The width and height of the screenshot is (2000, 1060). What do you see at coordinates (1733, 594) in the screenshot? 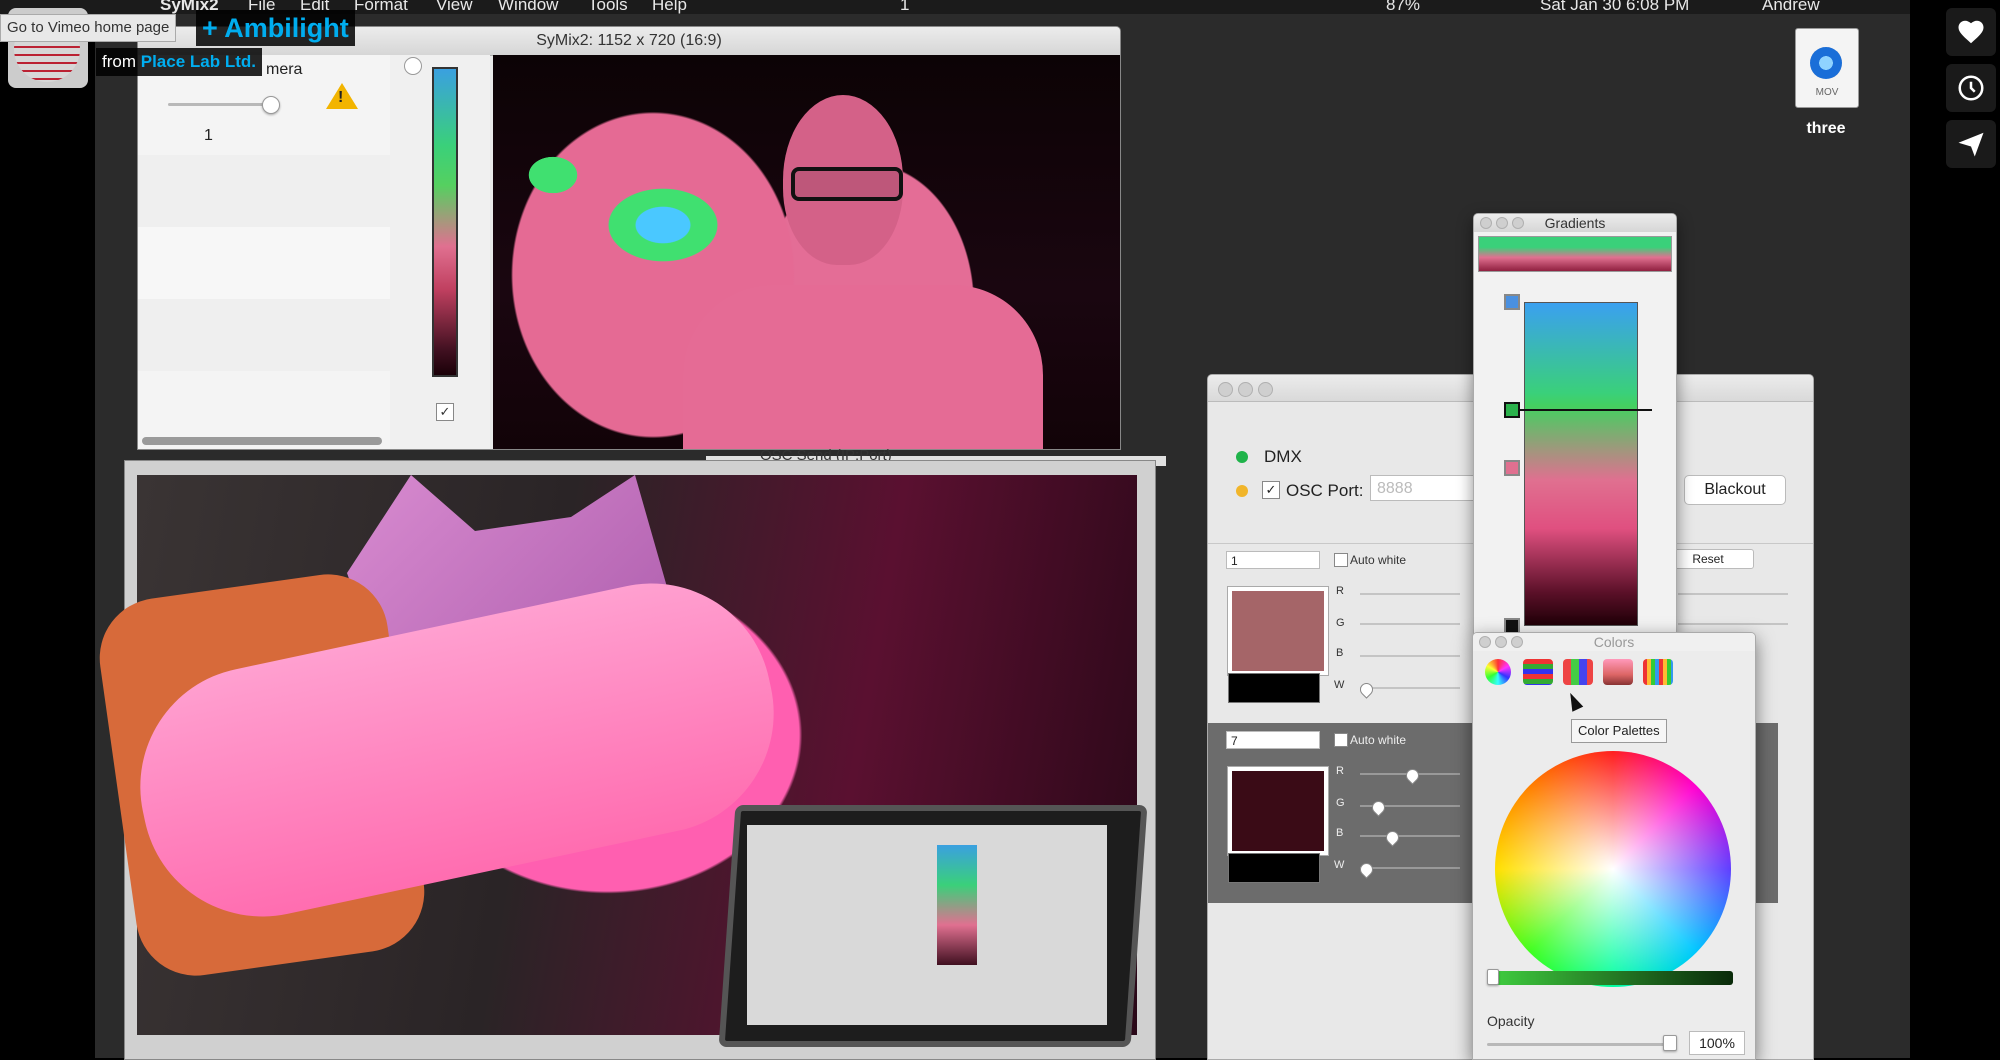
I see `r-slider-right` at bounding box center [1733, 594].